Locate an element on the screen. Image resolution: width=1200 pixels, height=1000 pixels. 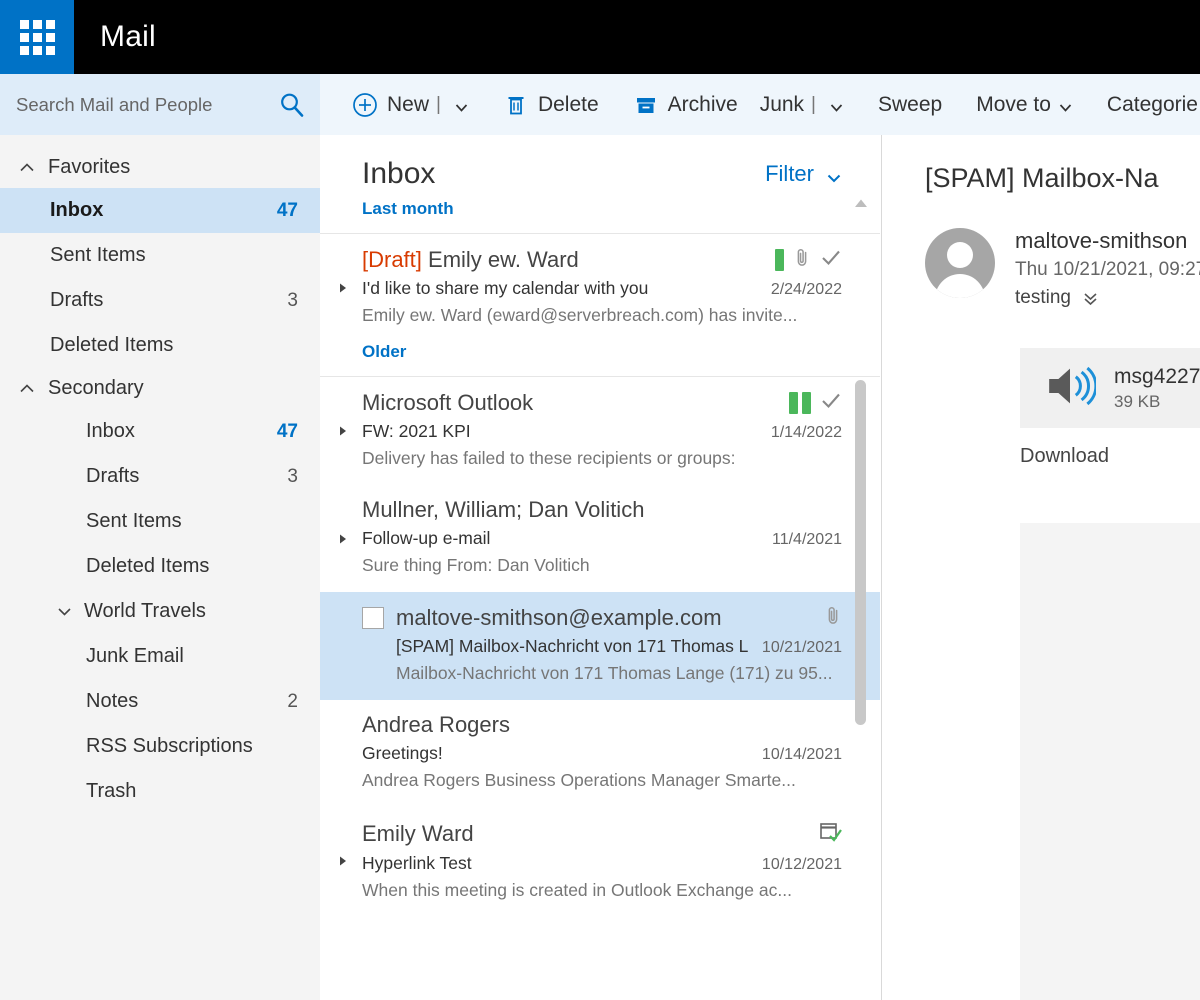
archive-button-label: Archive is located at coordinates (702, 104).